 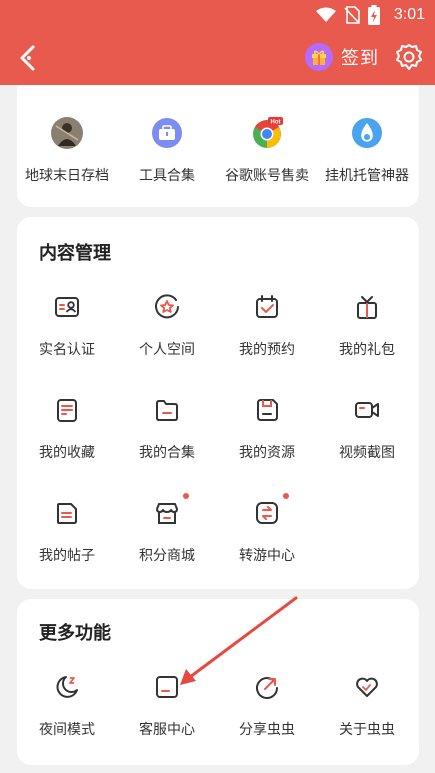 What do you see at coordinates (367, 176) in the screenshot?
I see `app-label: 挂机托管神器` at bounding box center [367, 176].